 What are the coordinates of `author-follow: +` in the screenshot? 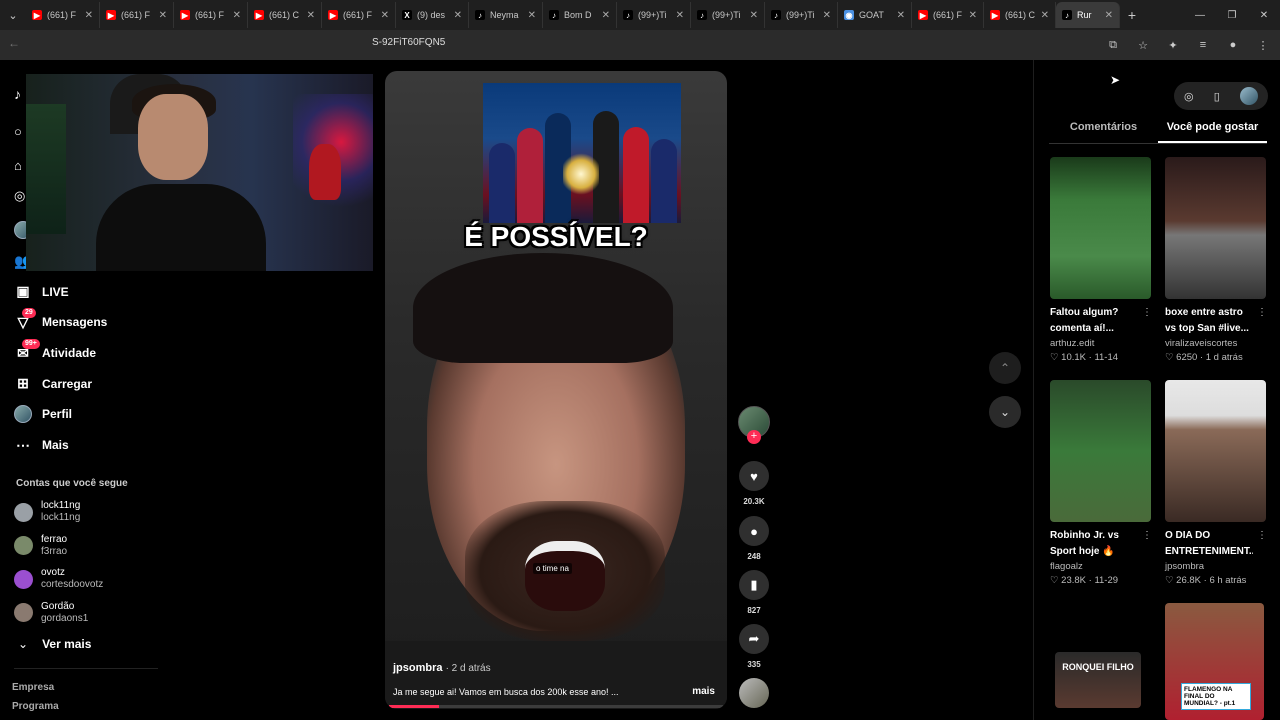 It's located at (754, 425).